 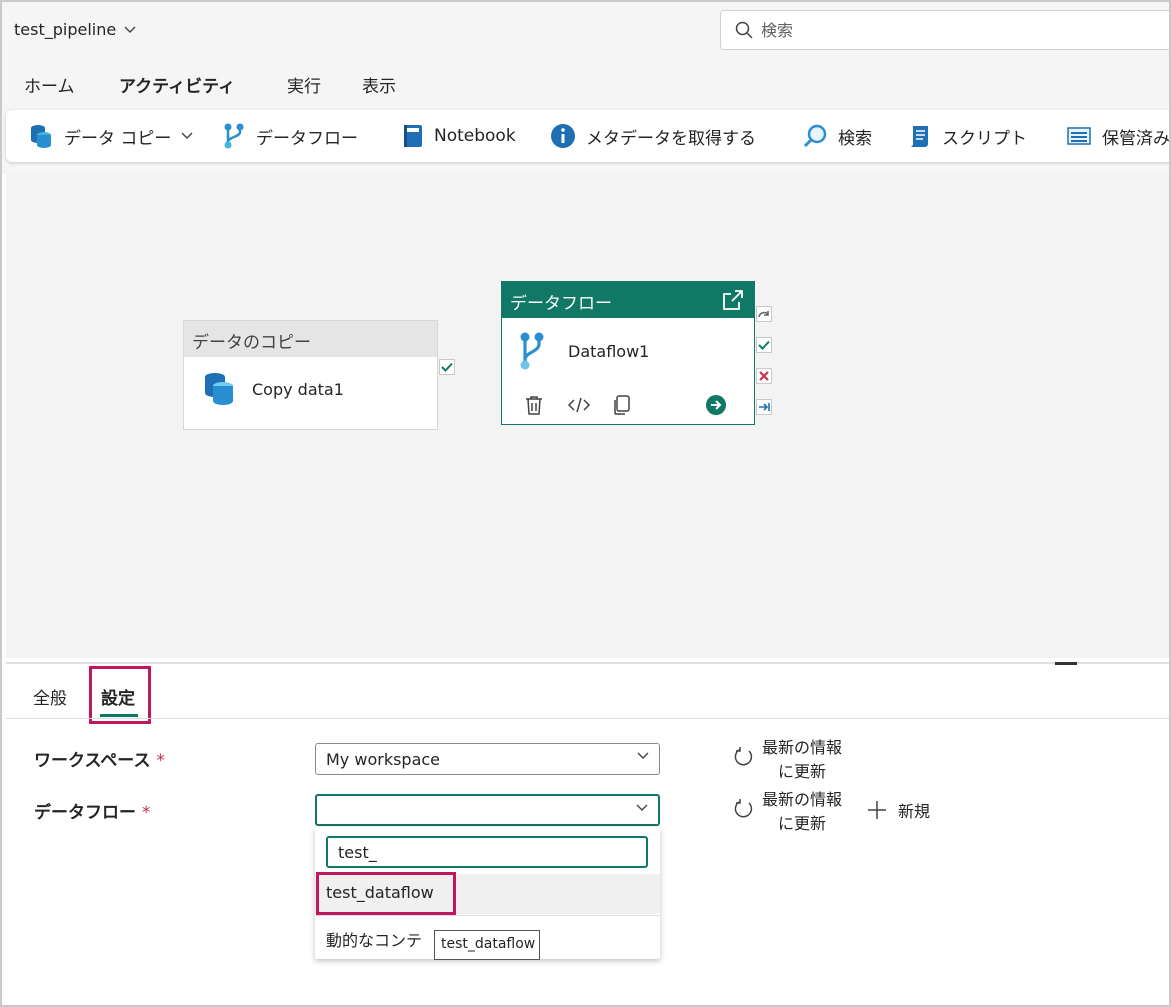 I want to click on dataflow-label: データフロー *, so click(x=92, y=813).